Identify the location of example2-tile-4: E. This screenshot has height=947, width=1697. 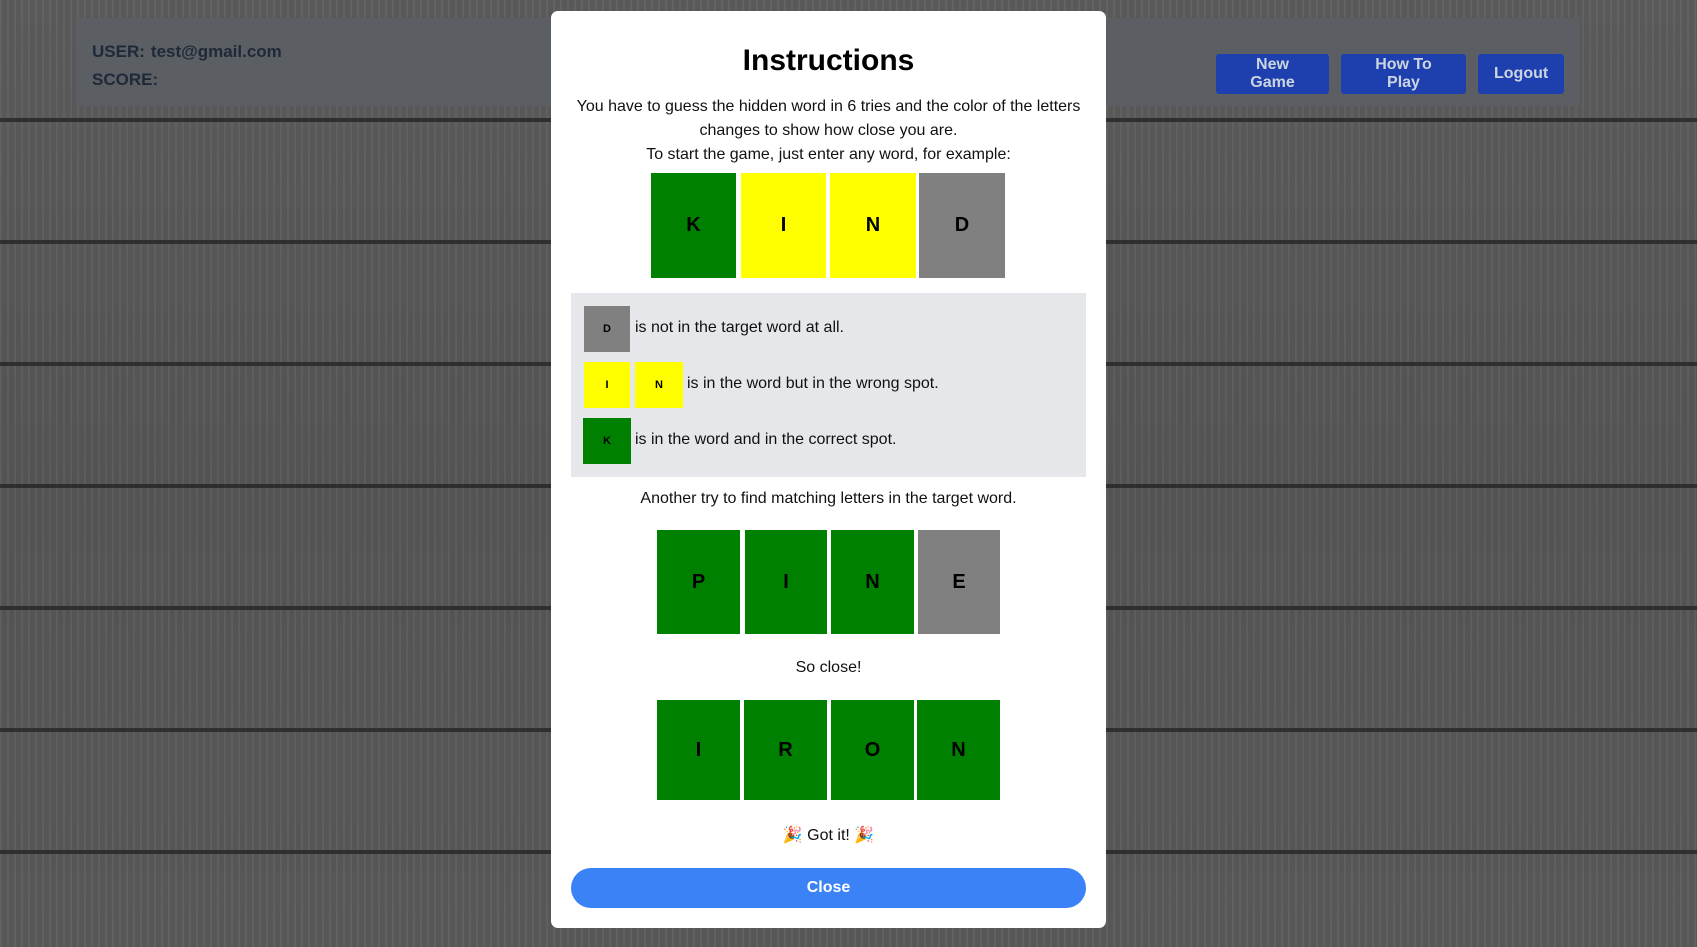
(959, 582).